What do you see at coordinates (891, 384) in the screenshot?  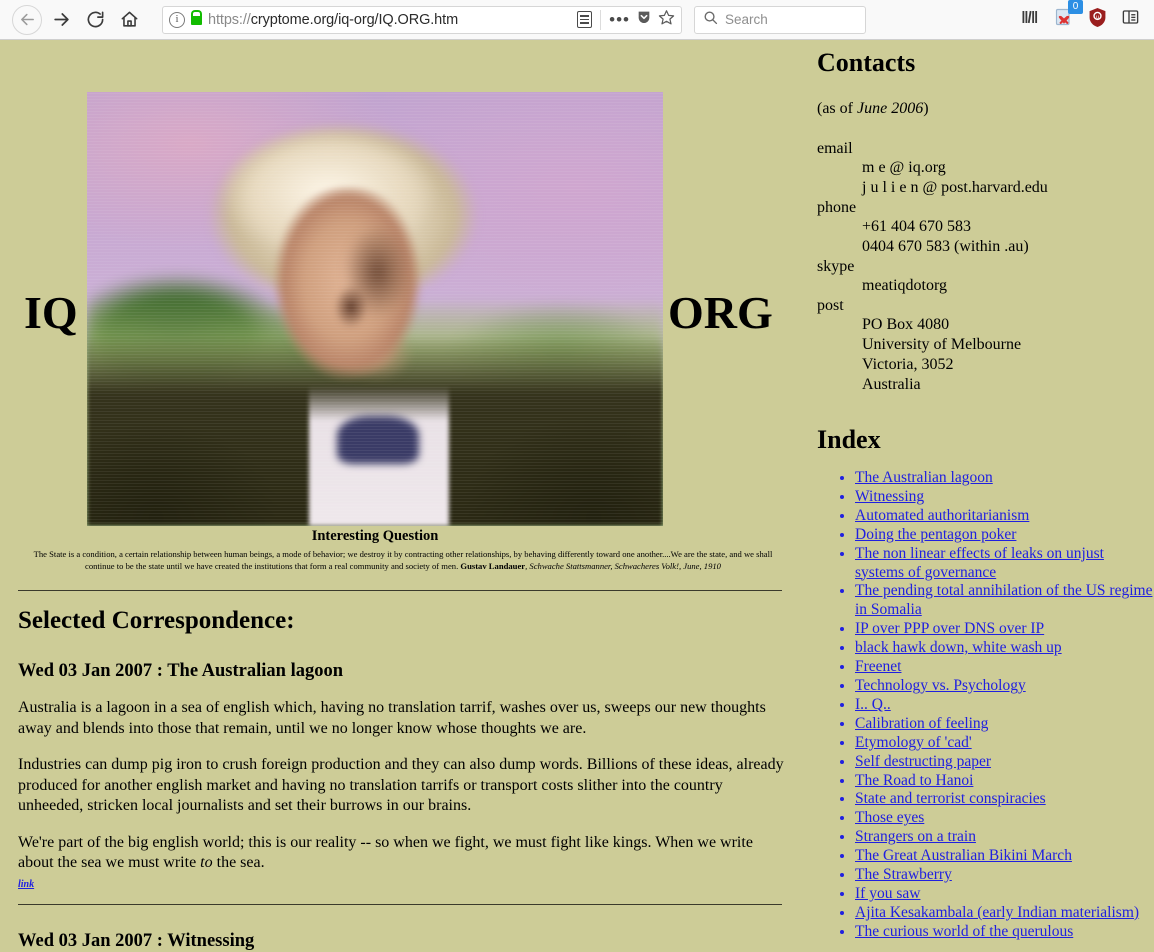 I see `contact-value: Australia` at bounding box center [891, 384].